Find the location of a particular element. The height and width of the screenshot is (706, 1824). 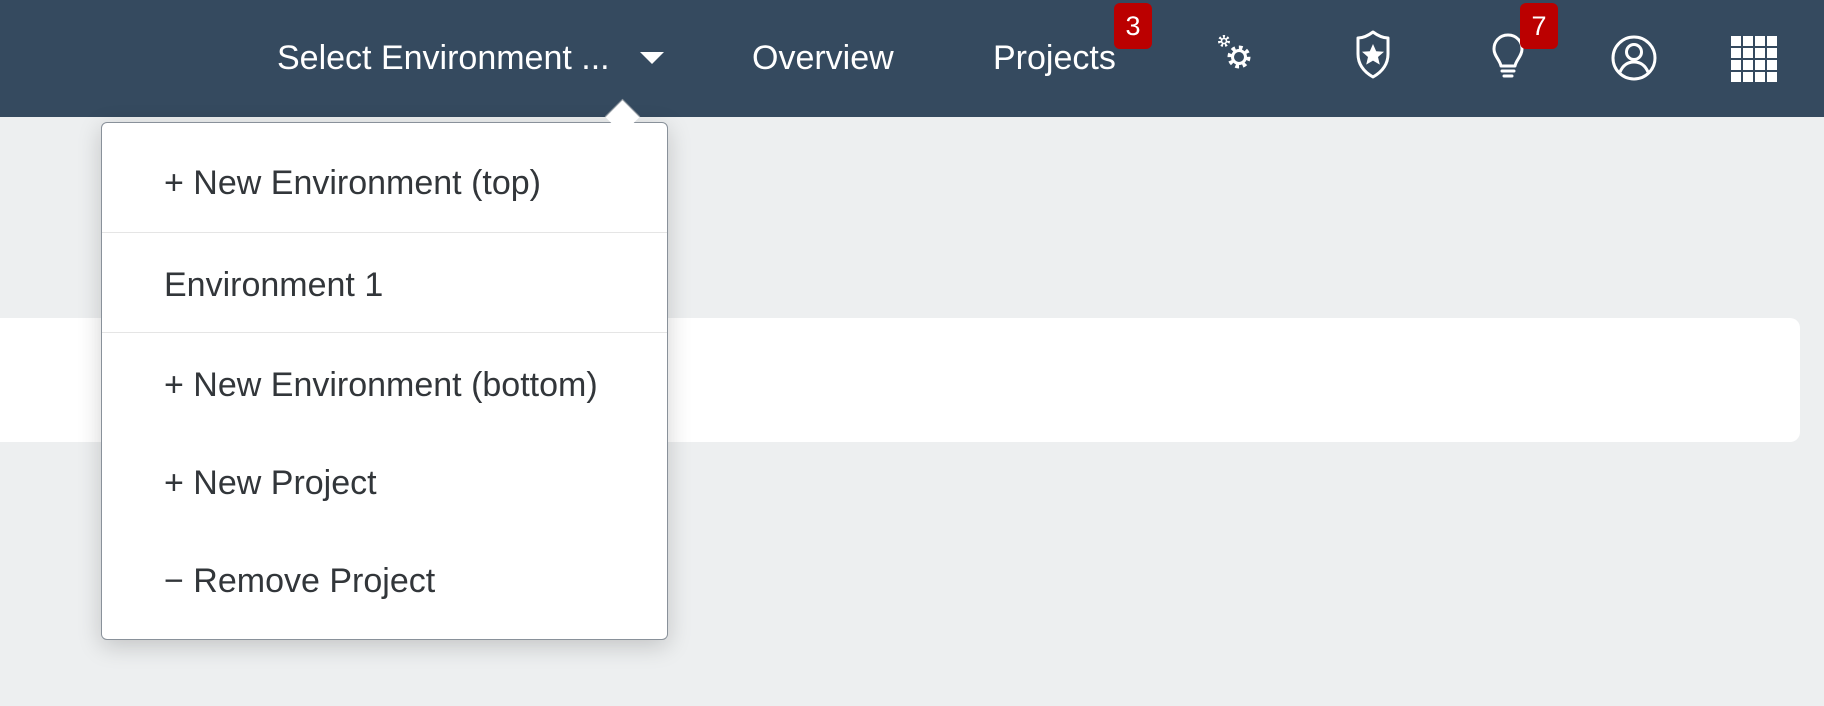

app-grid-icon is located at coordinates (1754, 59).